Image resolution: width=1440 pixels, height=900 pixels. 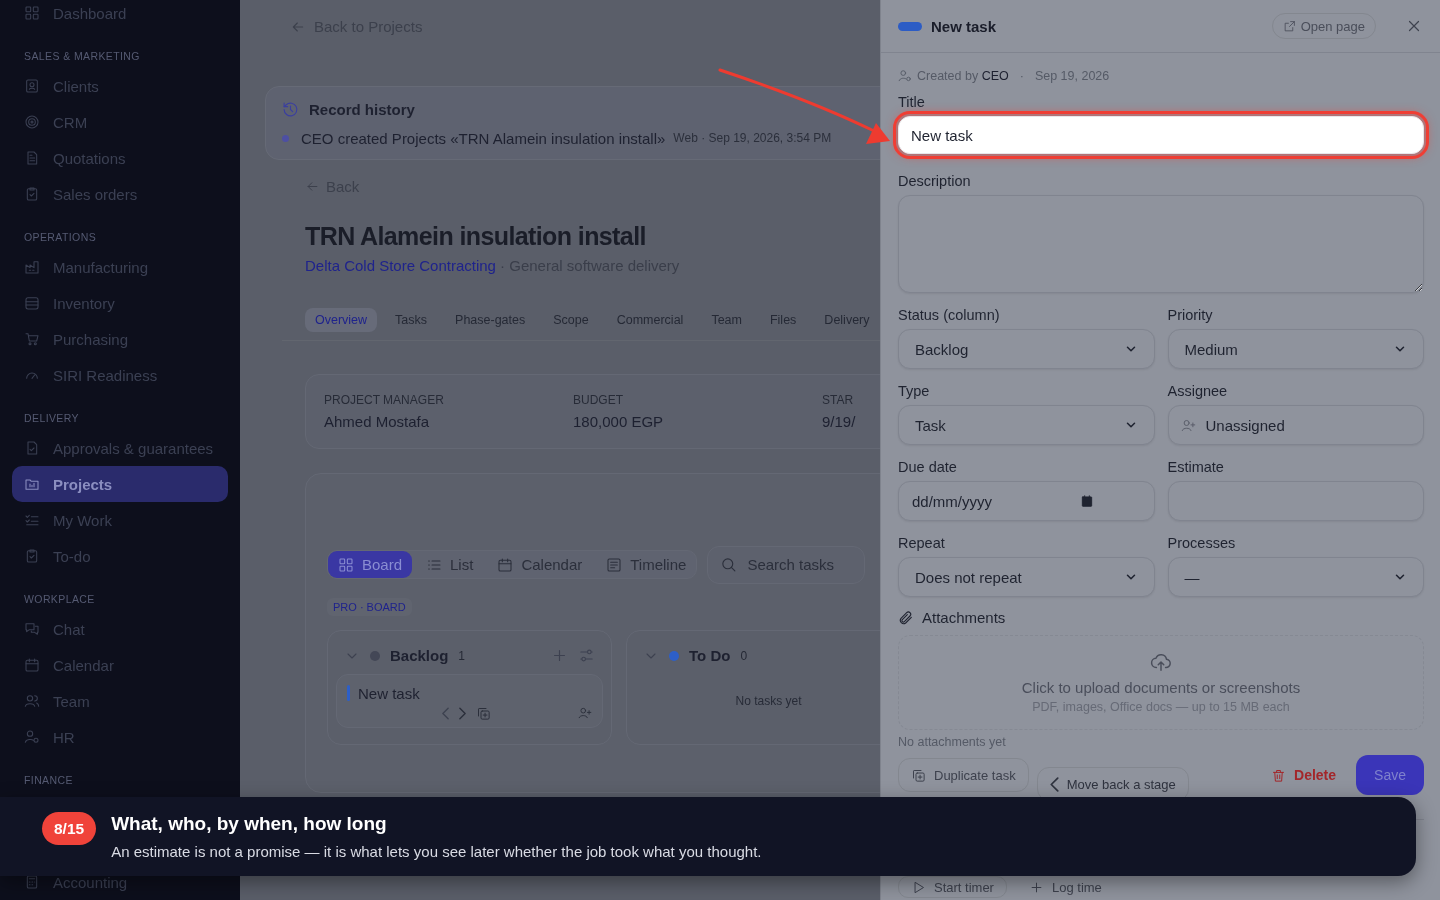 What do you see at coordinates (952, 887) in the screenshot?
I see `action-button: Start timer` at bounding box center [952, 887].